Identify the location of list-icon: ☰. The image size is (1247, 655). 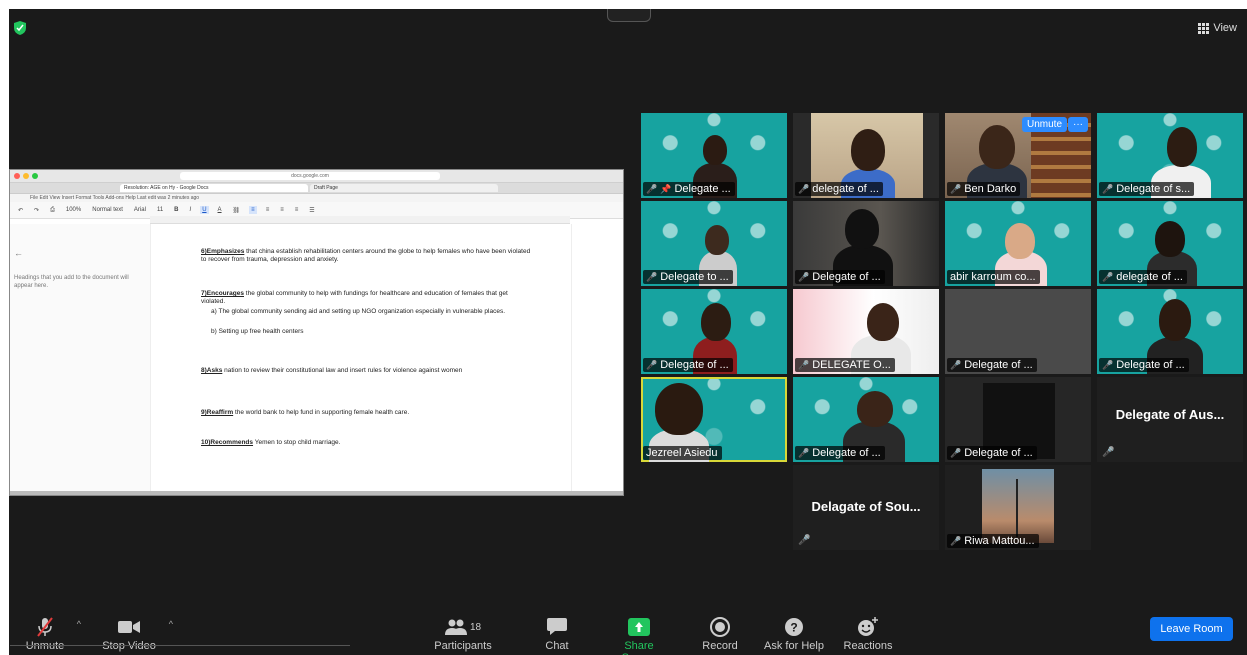
(311, 210).